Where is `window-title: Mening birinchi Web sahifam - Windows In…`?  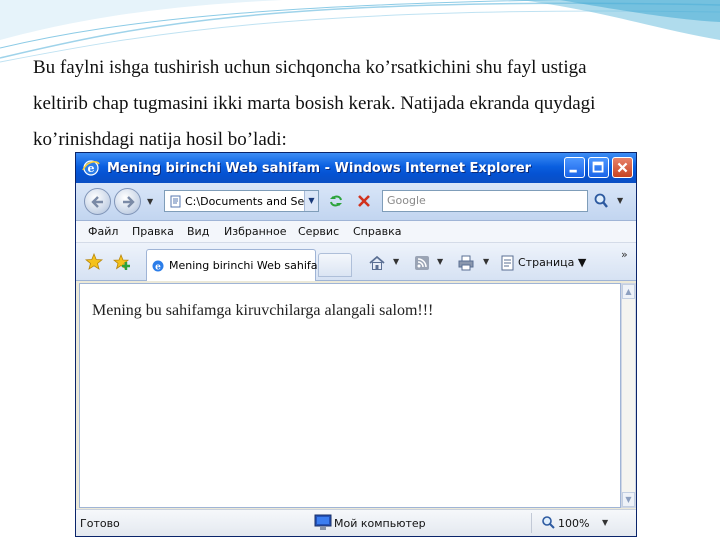
window-title: Mening birinchi Web sahifam - Windows In… is located at coordinates (319, 168).